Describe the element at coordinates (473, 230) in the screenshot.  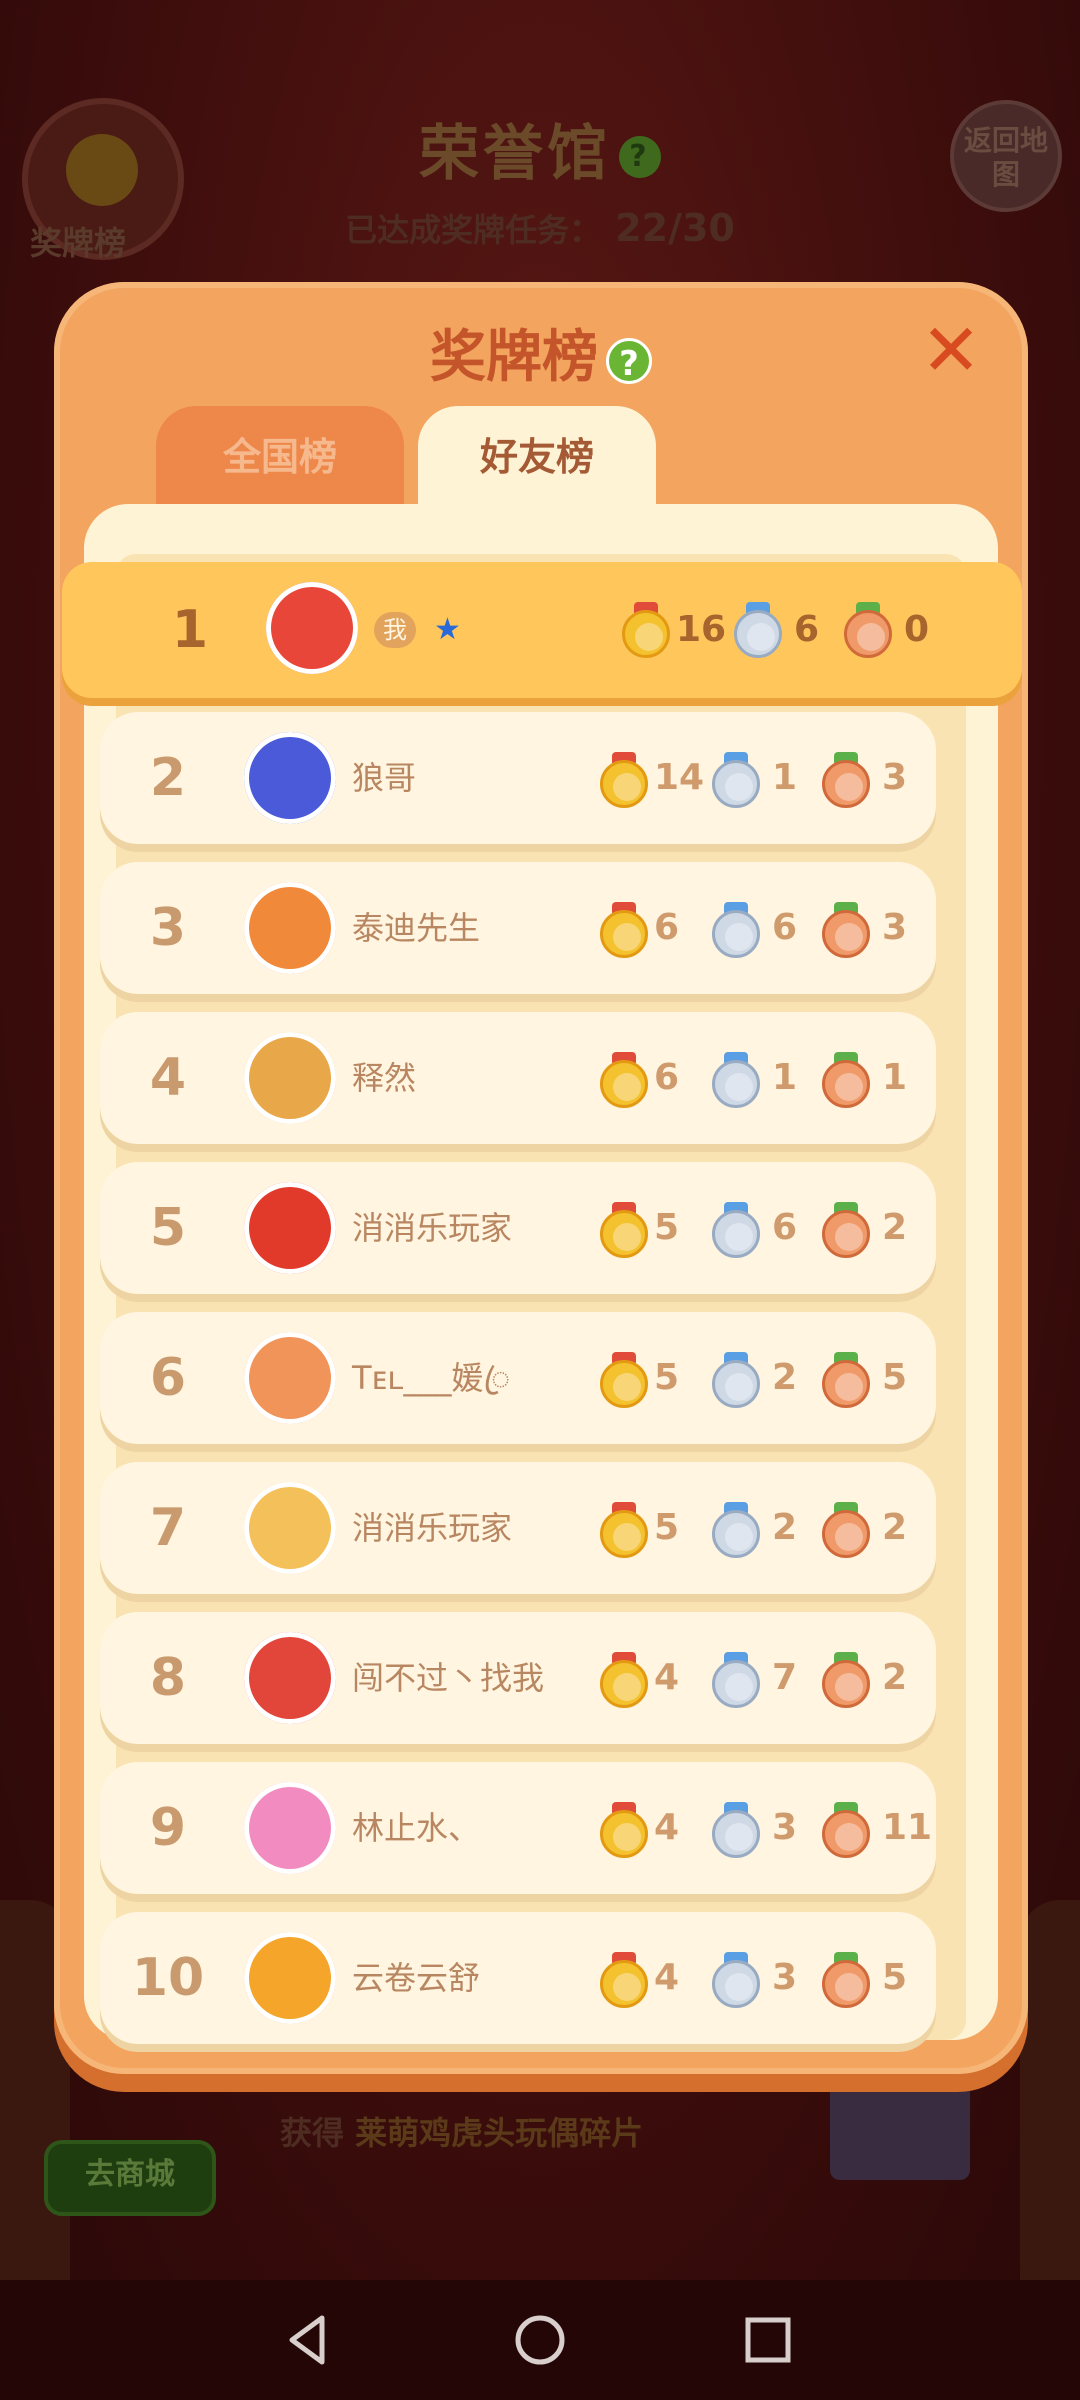
I see `progress-label: 已达成奖牌任务：` at that location.